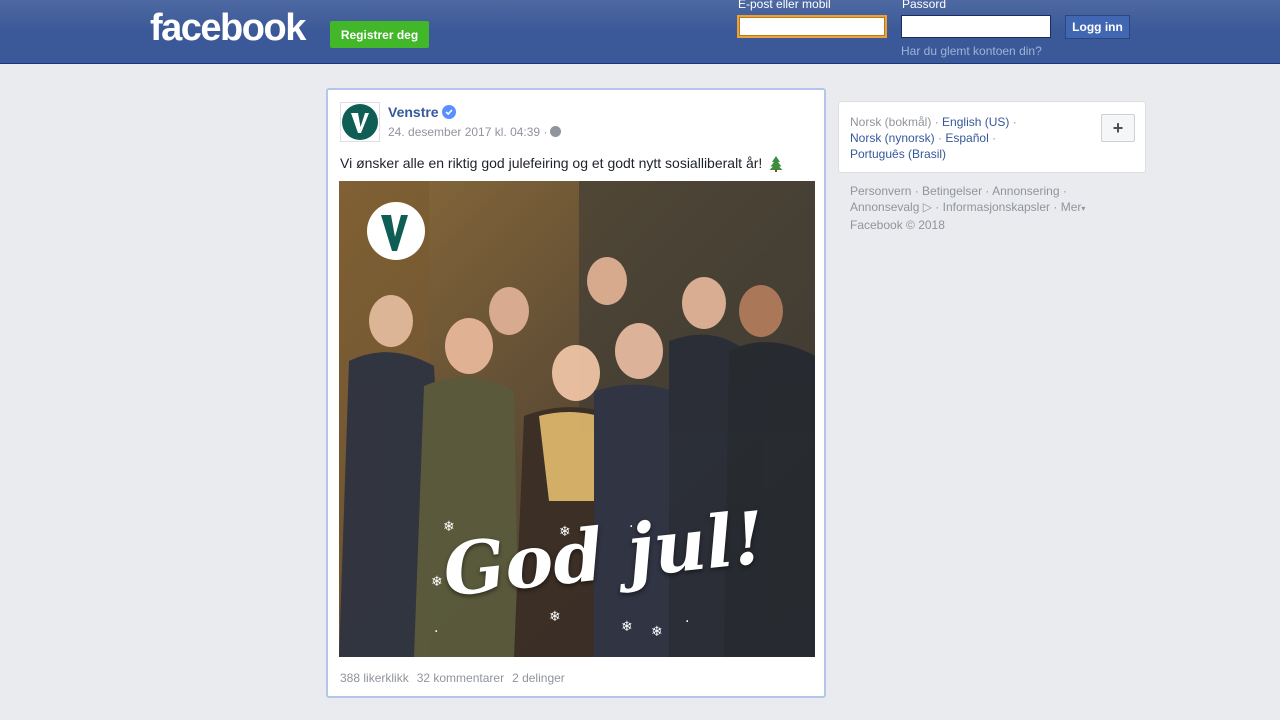  Describe the element at coordinates (449, 112) in the screenshot. I see `verified-badge-icon` at that location.